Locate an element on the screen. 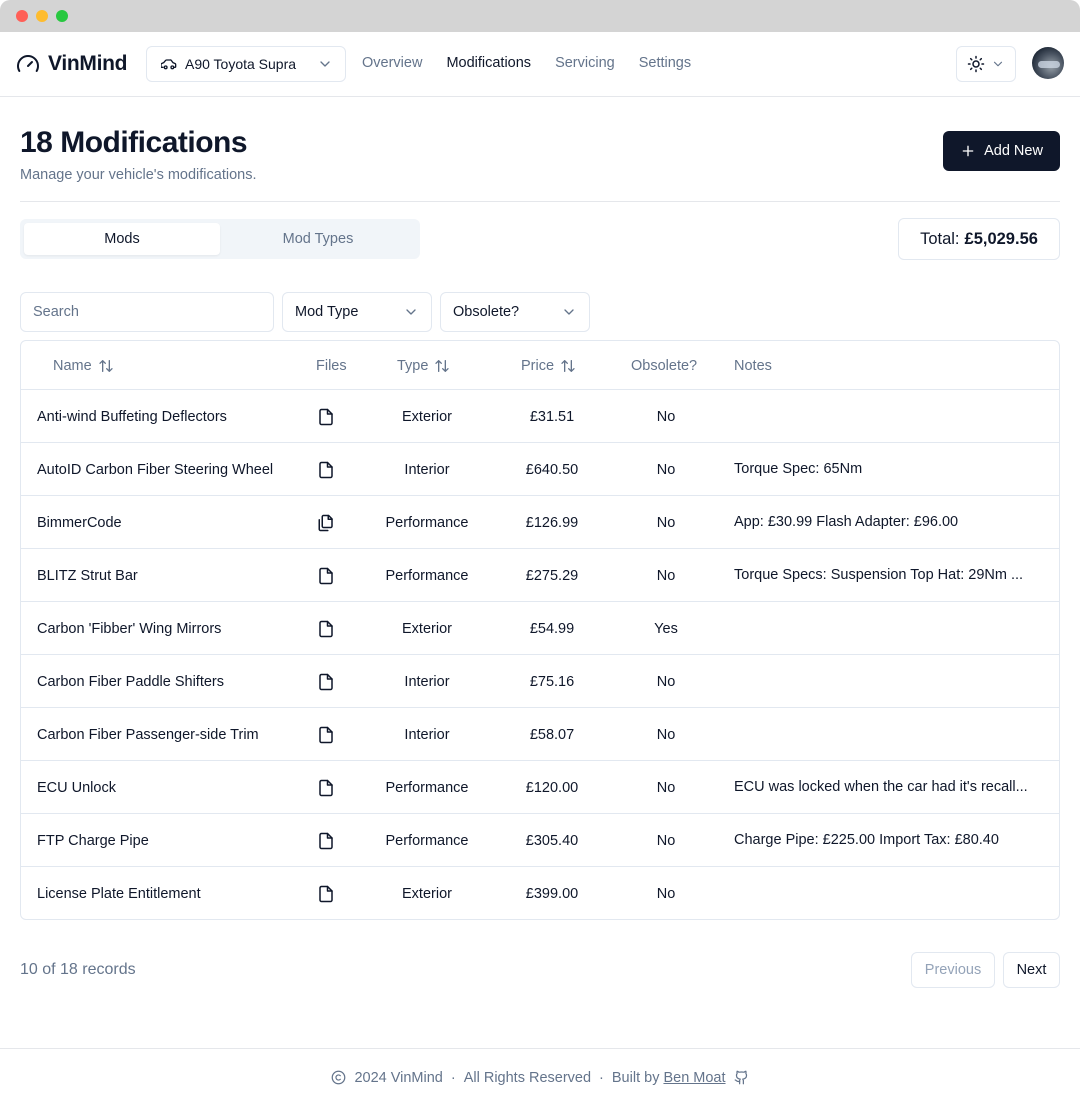  mod-price: £120.00 is located at coordinates (552, 787).